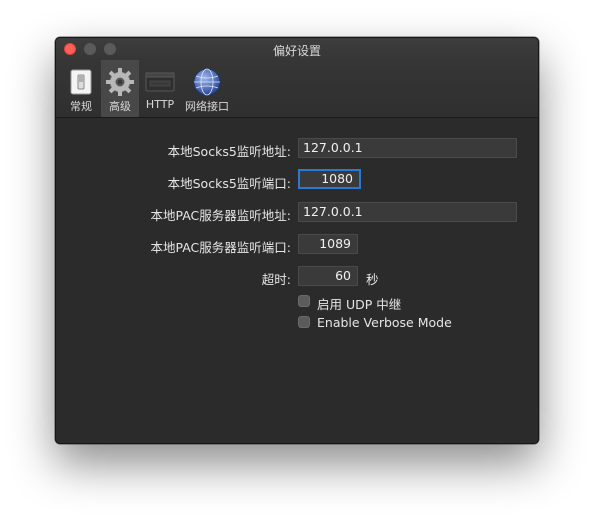 The height and width of the screenshot is (516, 592). I want to click on preferences-toolbar: 常规 高级 HTTP 网络接口, so click(297, 89).